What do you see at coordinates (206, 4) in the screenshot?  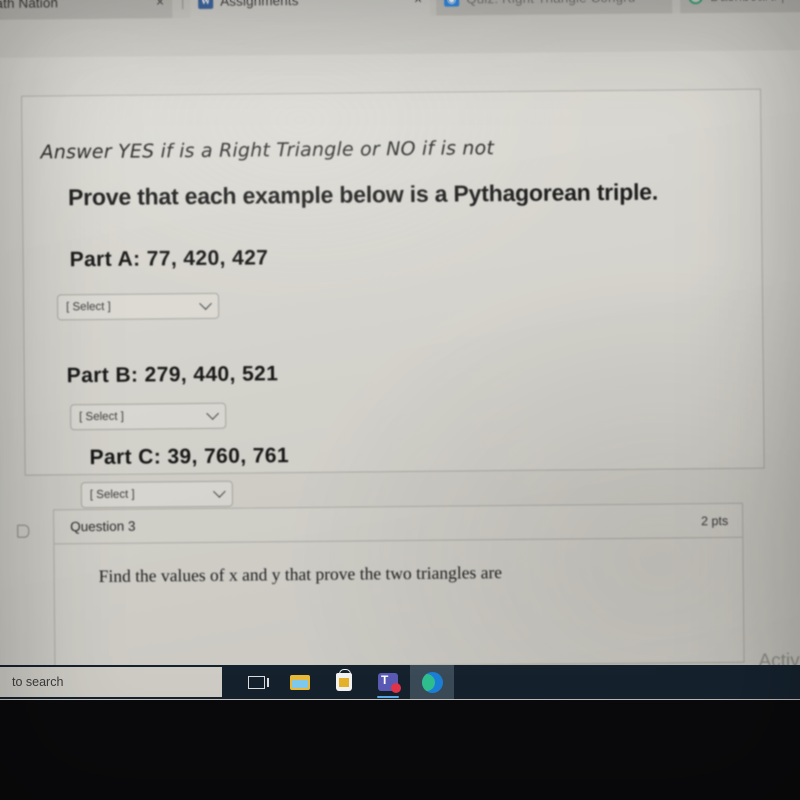 I see `word-icon: W` at bounding box center [206, 4].